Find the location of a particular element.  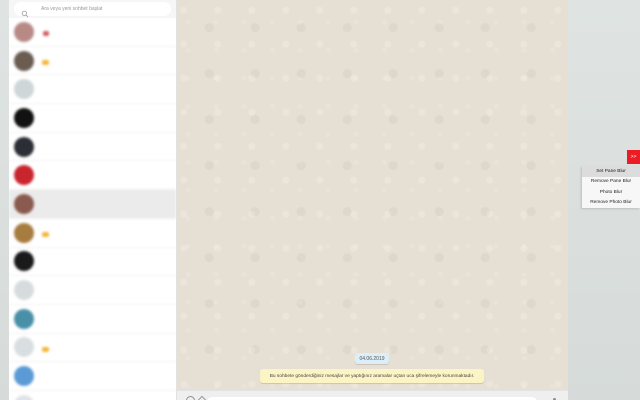

search-bar is located at coordinates (92, 9).